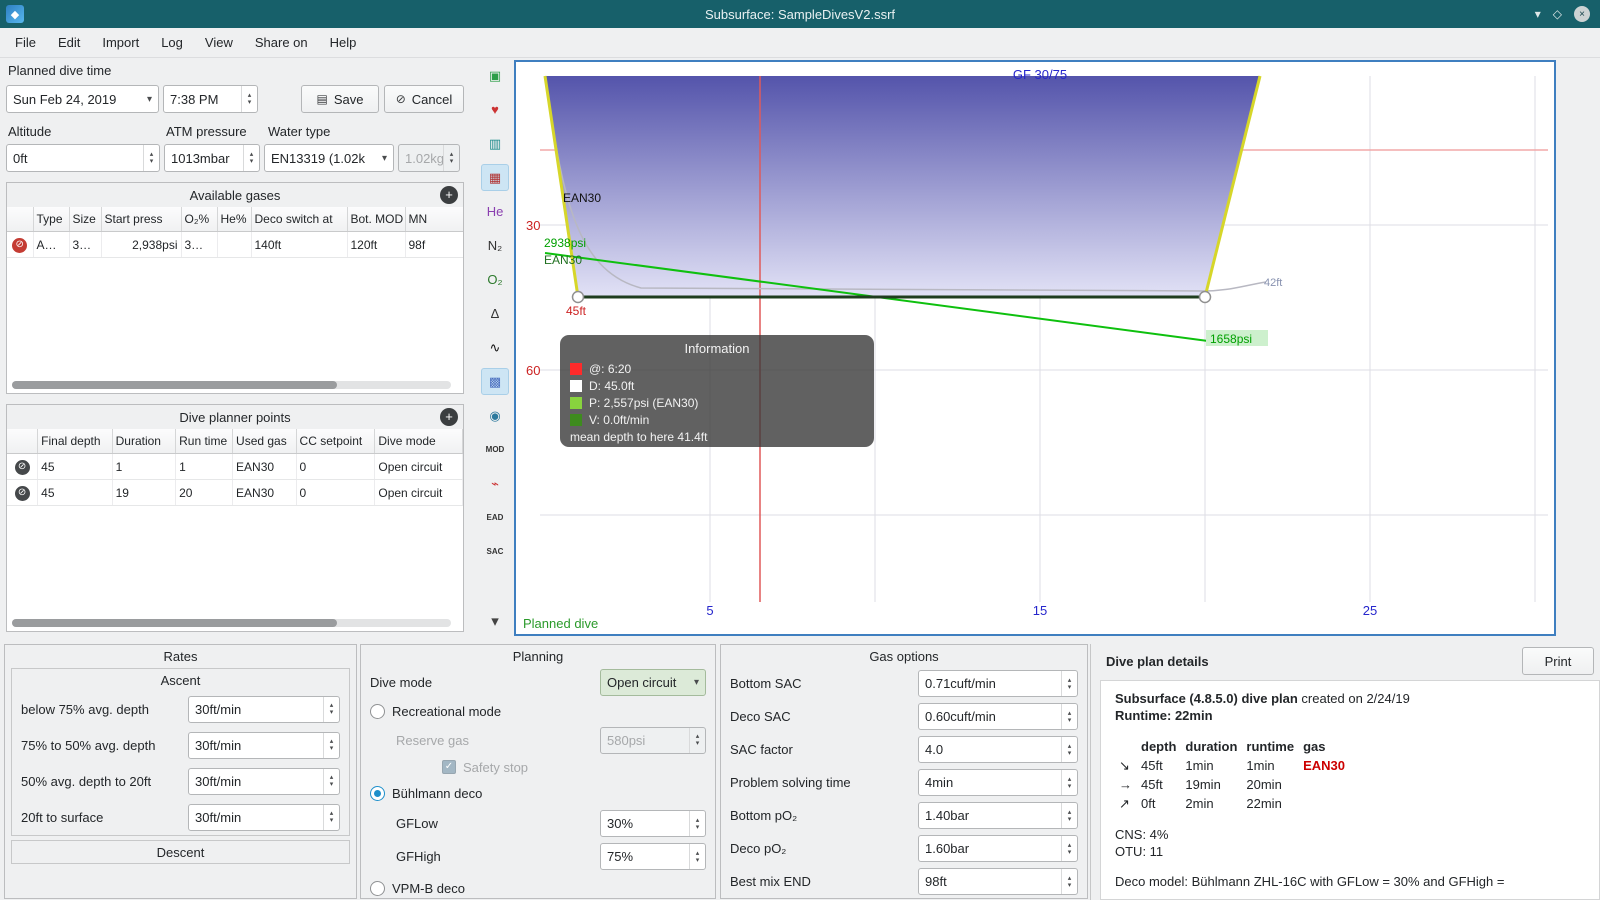  Describe the element at coordinates (69, 42) in the screenshot. I see `menu-edit: Edit` at that location.